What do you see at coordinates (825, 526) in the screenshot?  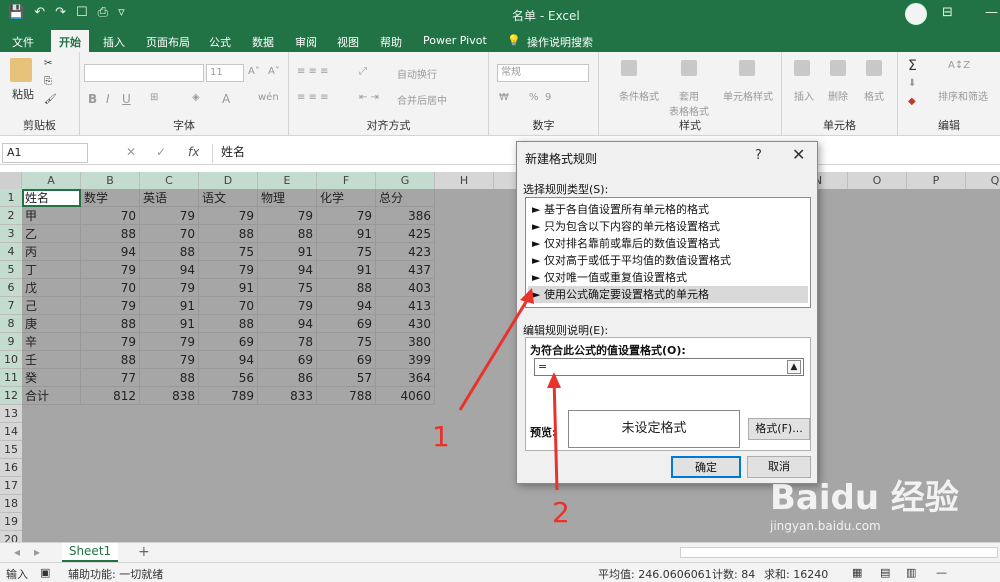 I see `watermark-url: jingyan.baidu.com` at bounding box center [825, 526].